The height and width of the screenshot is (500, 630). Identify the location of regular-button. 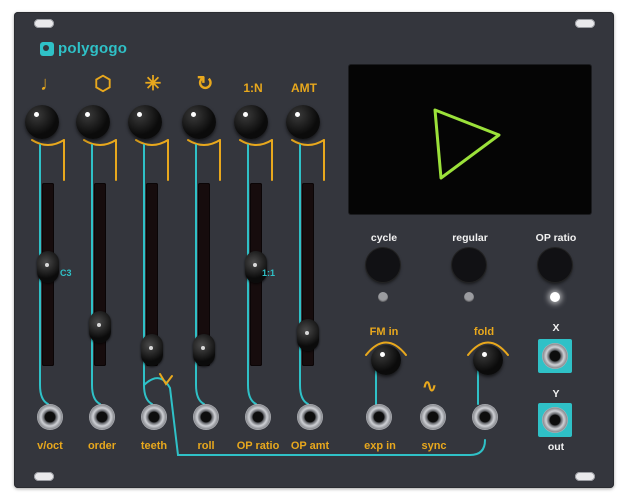
(469, 265).